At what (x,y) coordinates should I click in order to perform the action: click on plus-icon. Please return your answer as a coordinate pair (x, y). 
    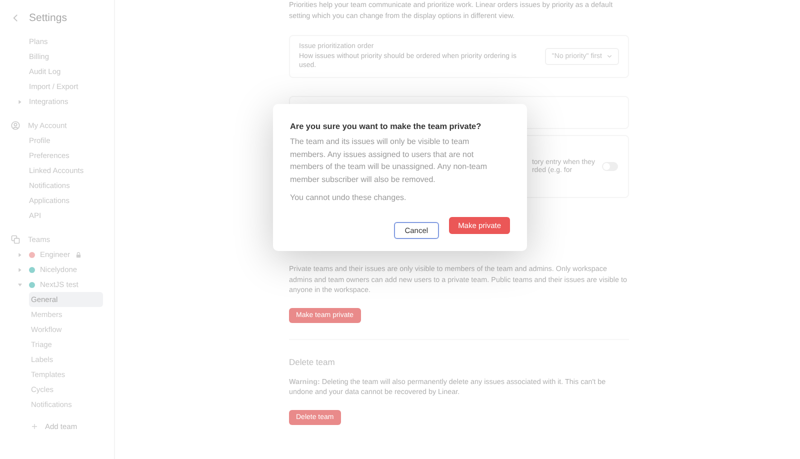
    Looking at the image, I should click on (34, 426).